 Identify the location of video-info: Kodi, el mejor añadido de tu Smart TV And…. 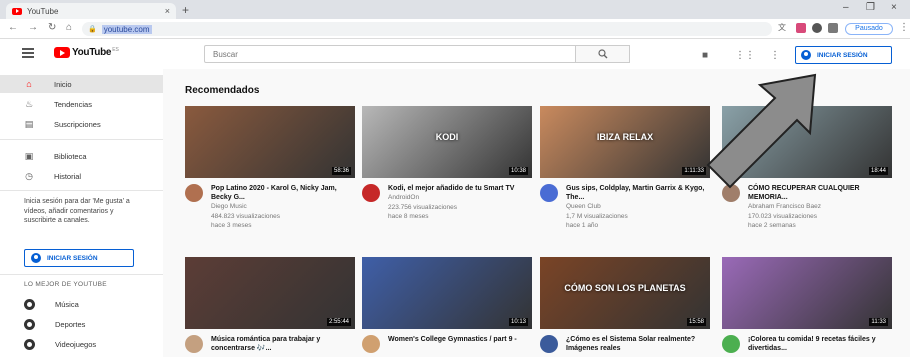
(460, 203).